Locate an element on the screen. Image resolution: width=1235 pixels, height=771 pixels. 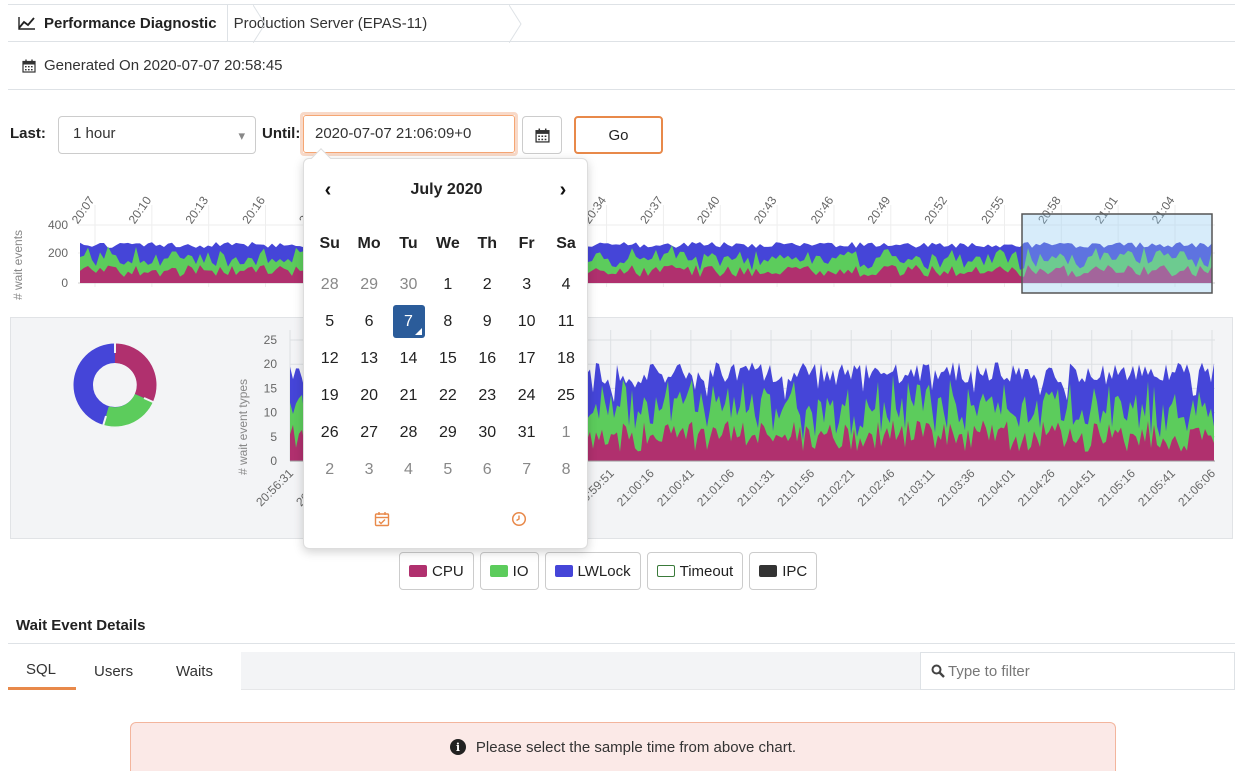
overview-x-tick: 20:52 is located at coordinates (935, 209).